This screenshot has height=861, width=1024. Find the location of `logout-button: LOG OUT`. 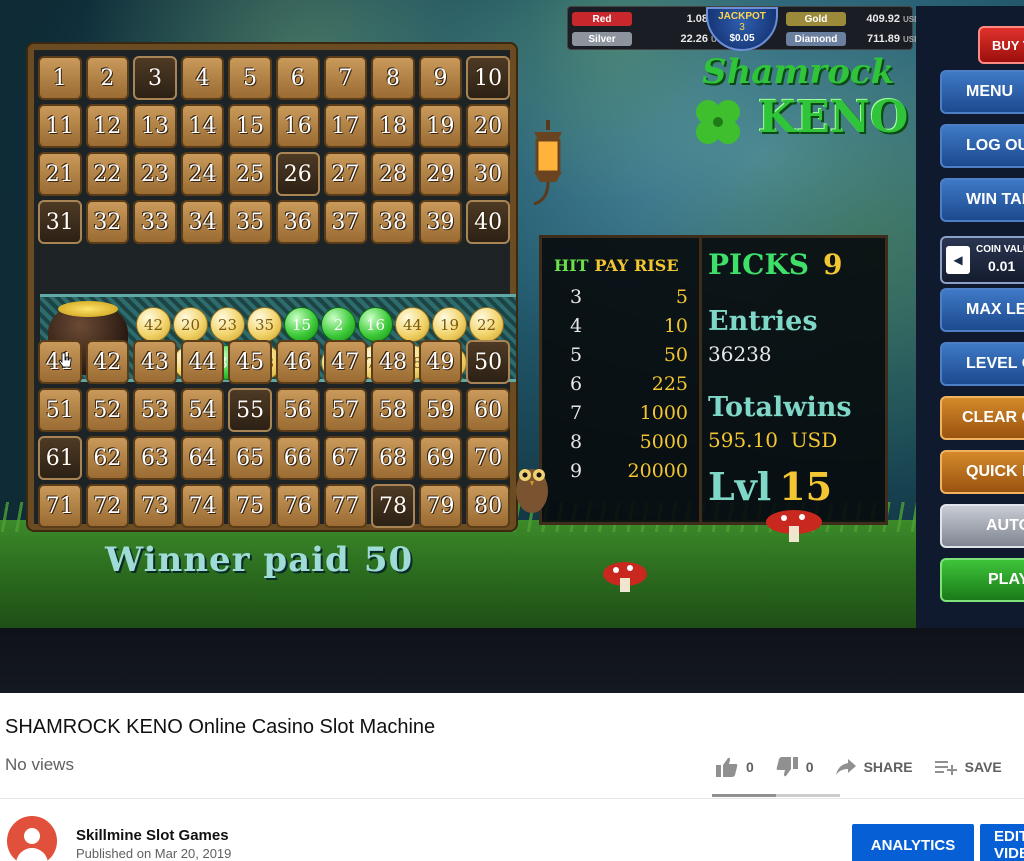

logout-button: LOG OUT is located at coordinates (982, 146).